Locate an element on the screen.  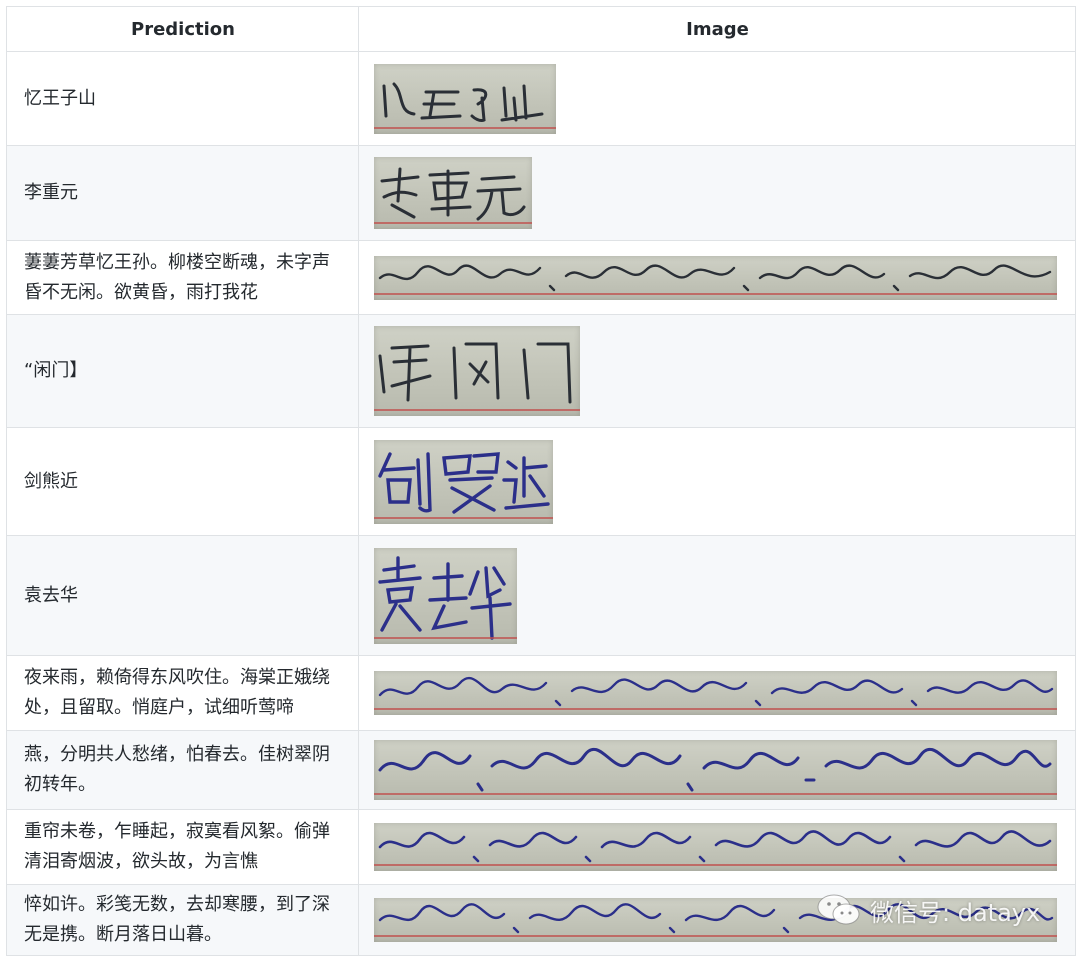
prediction-text: 忆王子山 is located at coordinates (182, 98).